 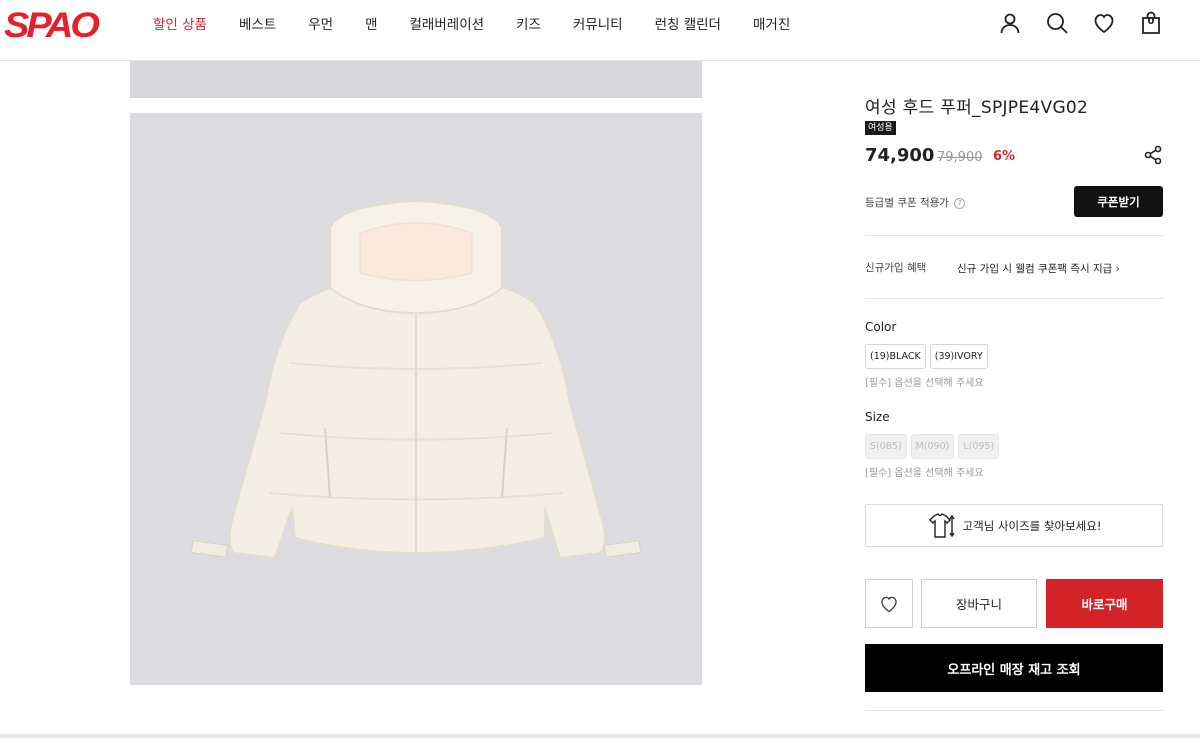 I want to click on sale-price: 74,900, so click(x=900, y=155).